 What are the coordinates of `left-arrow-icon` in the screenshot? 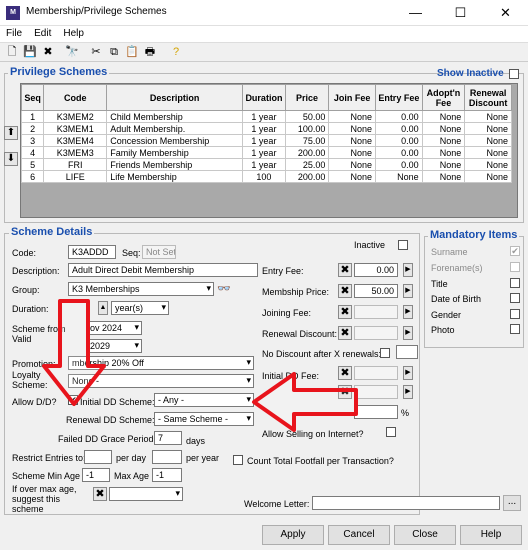 It's located at (305, 402).